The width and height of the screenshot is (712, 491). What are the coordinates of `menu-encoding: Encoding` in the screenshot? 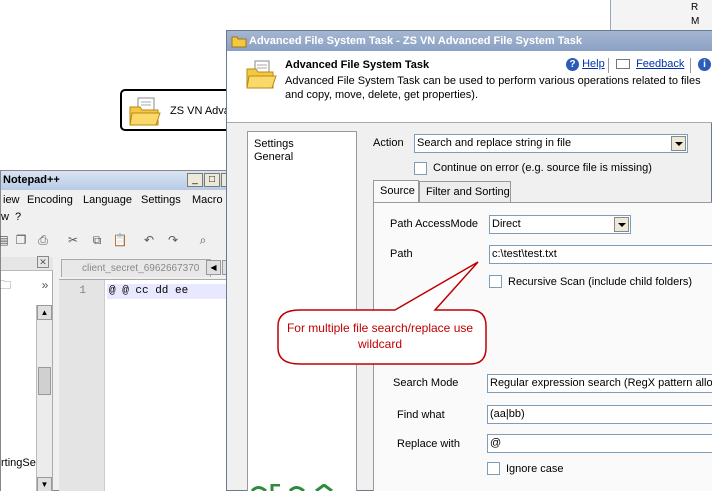 It's located at (50, 200).